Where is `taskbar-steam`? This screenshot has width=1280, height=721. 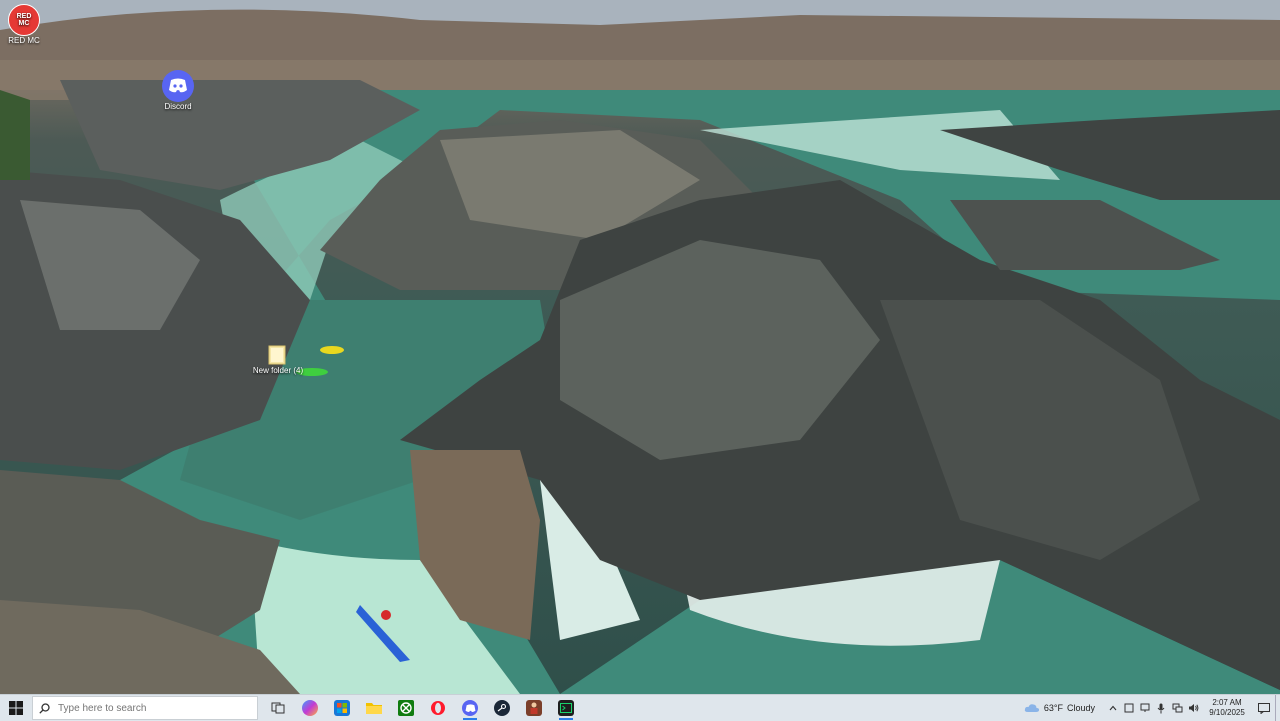
taskbar-steam is located at coordinates (502, 708).